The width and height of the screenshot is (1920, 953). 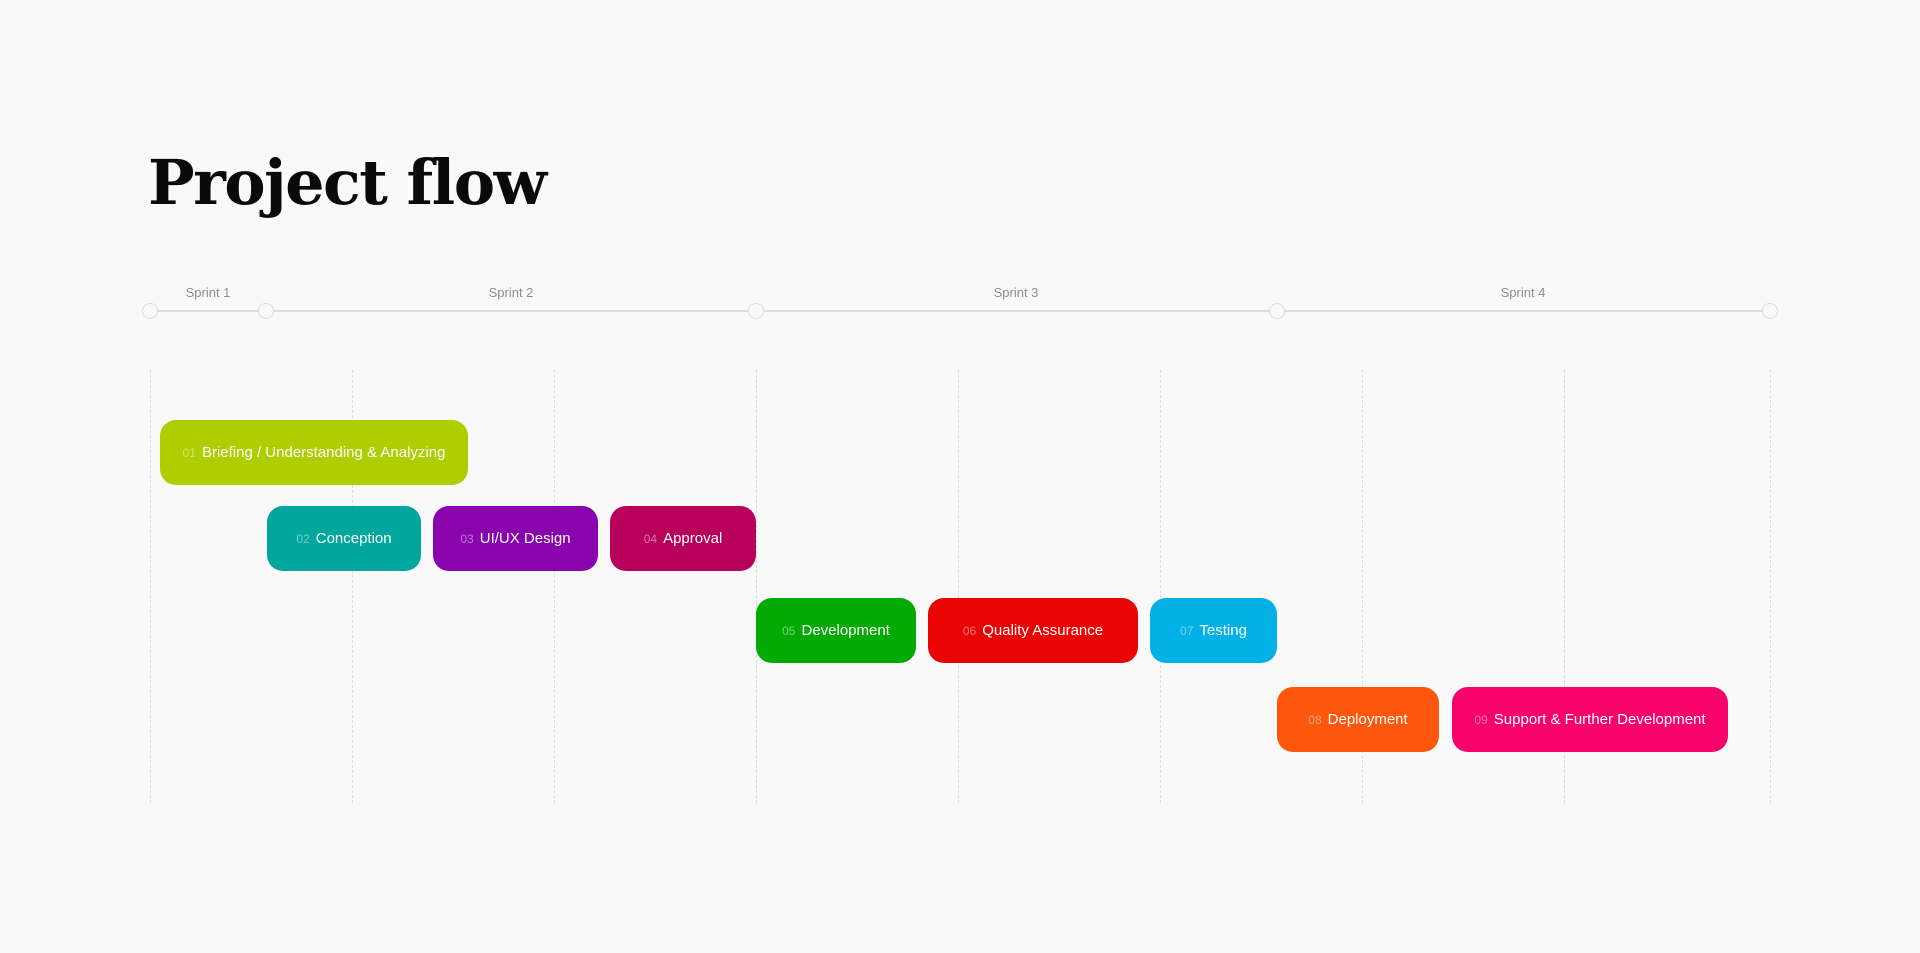 I want to click on phase-bar-ui-ux-design: 03 UI/UX Design, so click(x=515, y=538).